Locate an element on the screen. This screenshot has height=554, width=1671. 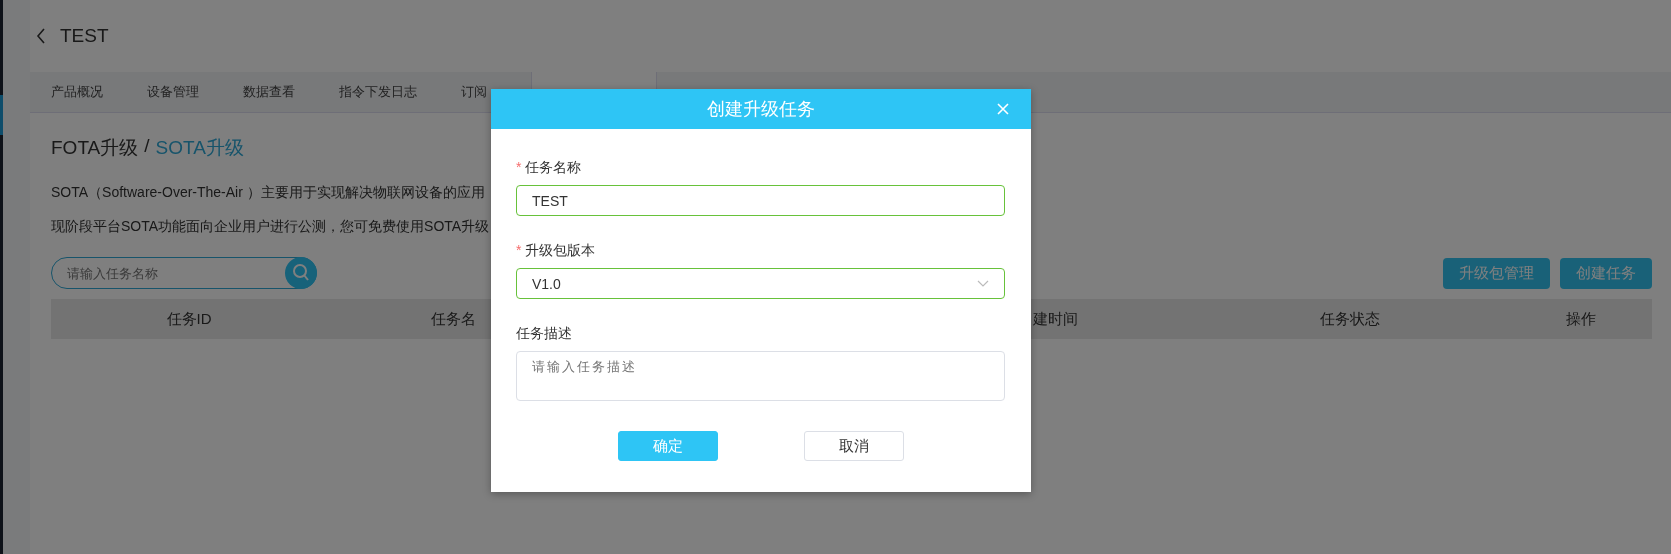
dialog-button: 取消 is located at coordinates (853, 446).